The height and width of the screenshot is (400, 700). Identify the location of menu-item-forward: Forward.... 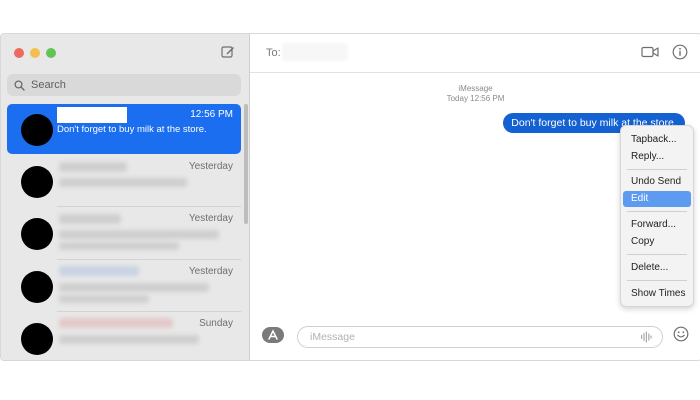
(657, 225).